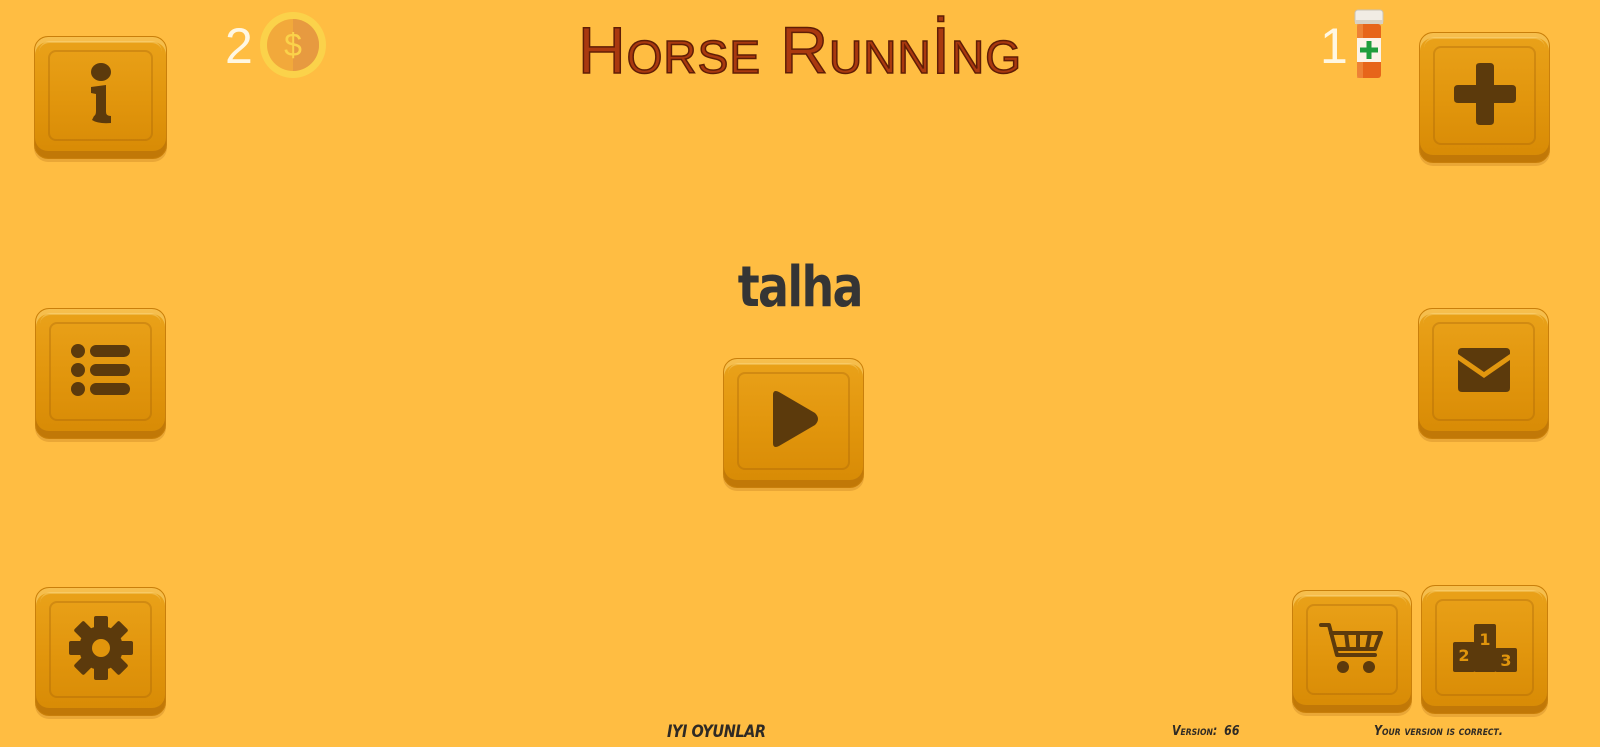 This screenshot has height=747, width=1600. I want to click on podium-icon: 2 1 3, so click(1484, 647).